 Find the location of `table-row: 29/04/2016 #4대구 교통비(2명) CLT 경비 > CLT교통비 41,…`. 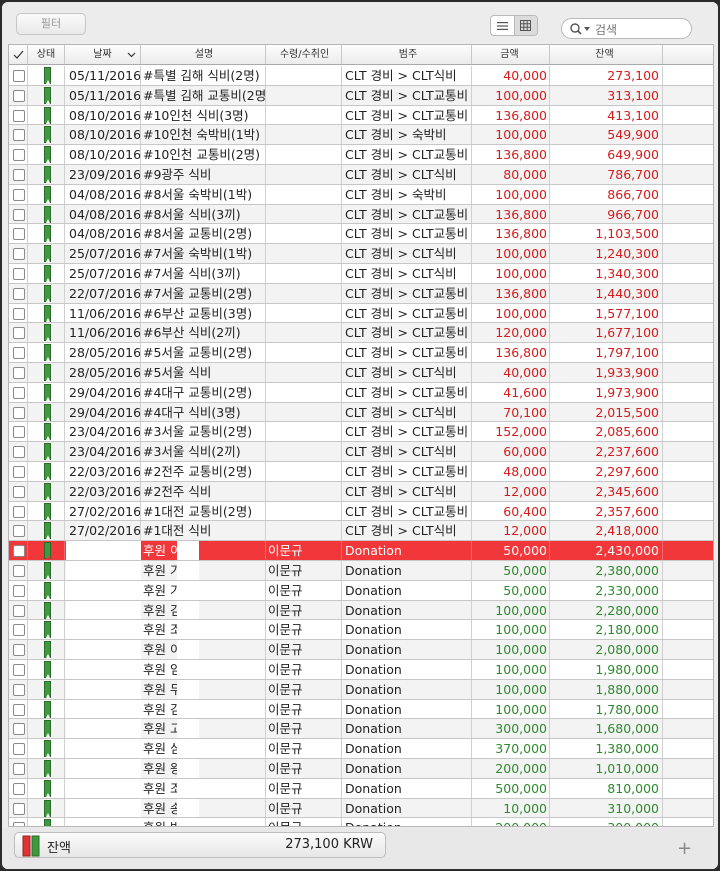

table-row: 29/04/2016 #4대구 교통비(2명) CLT 경비 > CLT교통비 41,… is located at coordinates (361, 392).